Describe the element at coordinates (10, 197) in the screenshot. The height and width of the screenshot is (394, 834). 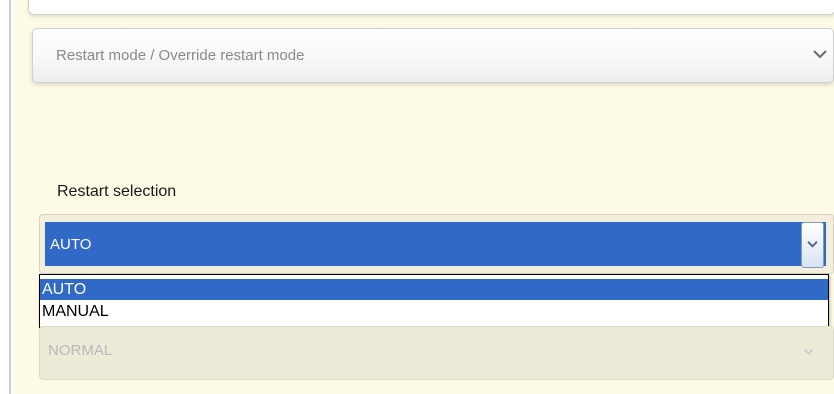
I see `left-border-line` at that location.